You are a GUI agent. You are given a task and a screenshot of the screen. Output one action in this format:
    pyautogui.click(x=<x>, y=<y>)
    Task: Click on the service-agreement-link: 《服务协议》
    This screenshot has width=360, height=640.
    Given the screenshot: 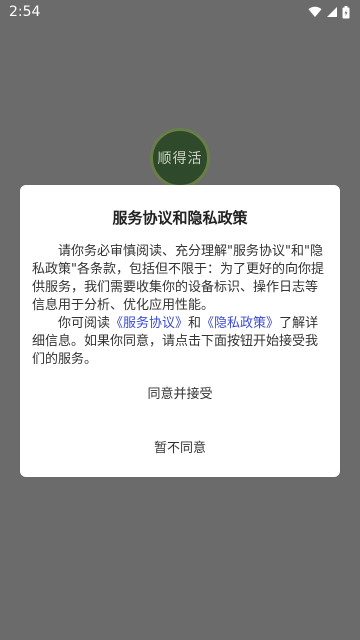 What is the action you would take?
    pyautogui.click(x=149, y=323)
    